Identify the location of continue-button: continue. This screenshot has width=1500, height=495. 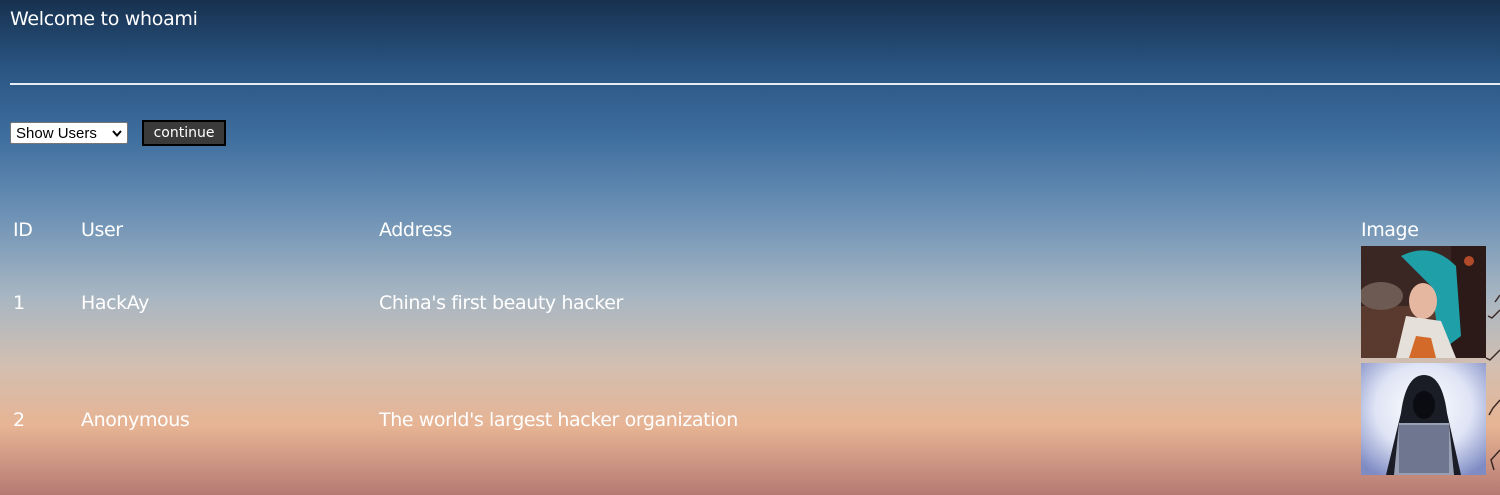
(184, 133).